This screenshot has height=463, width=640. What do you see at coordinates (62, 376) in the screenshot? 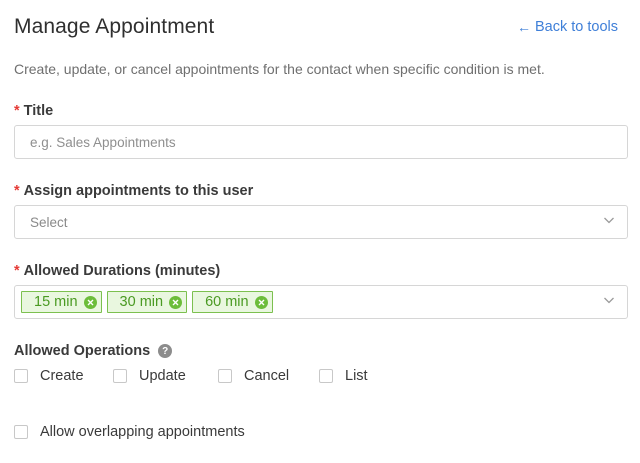
I see `checkbox-create-label: Create` at bounding box center [62, 376].